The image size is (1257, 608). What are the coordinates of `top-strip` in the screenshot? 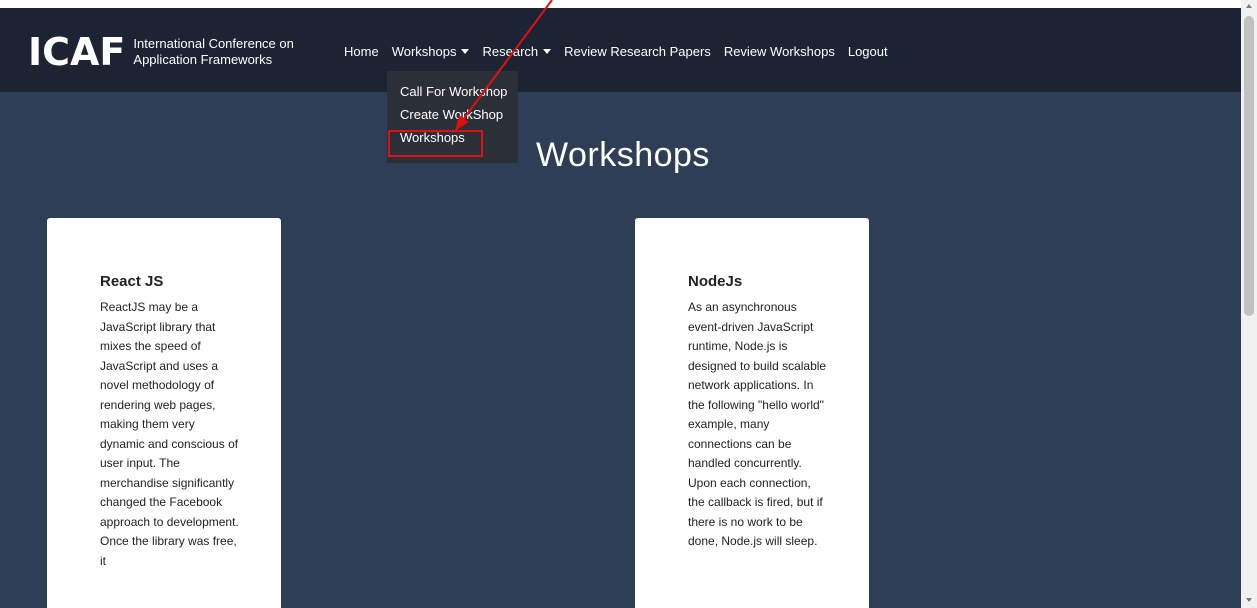 It's located at (620, 4).